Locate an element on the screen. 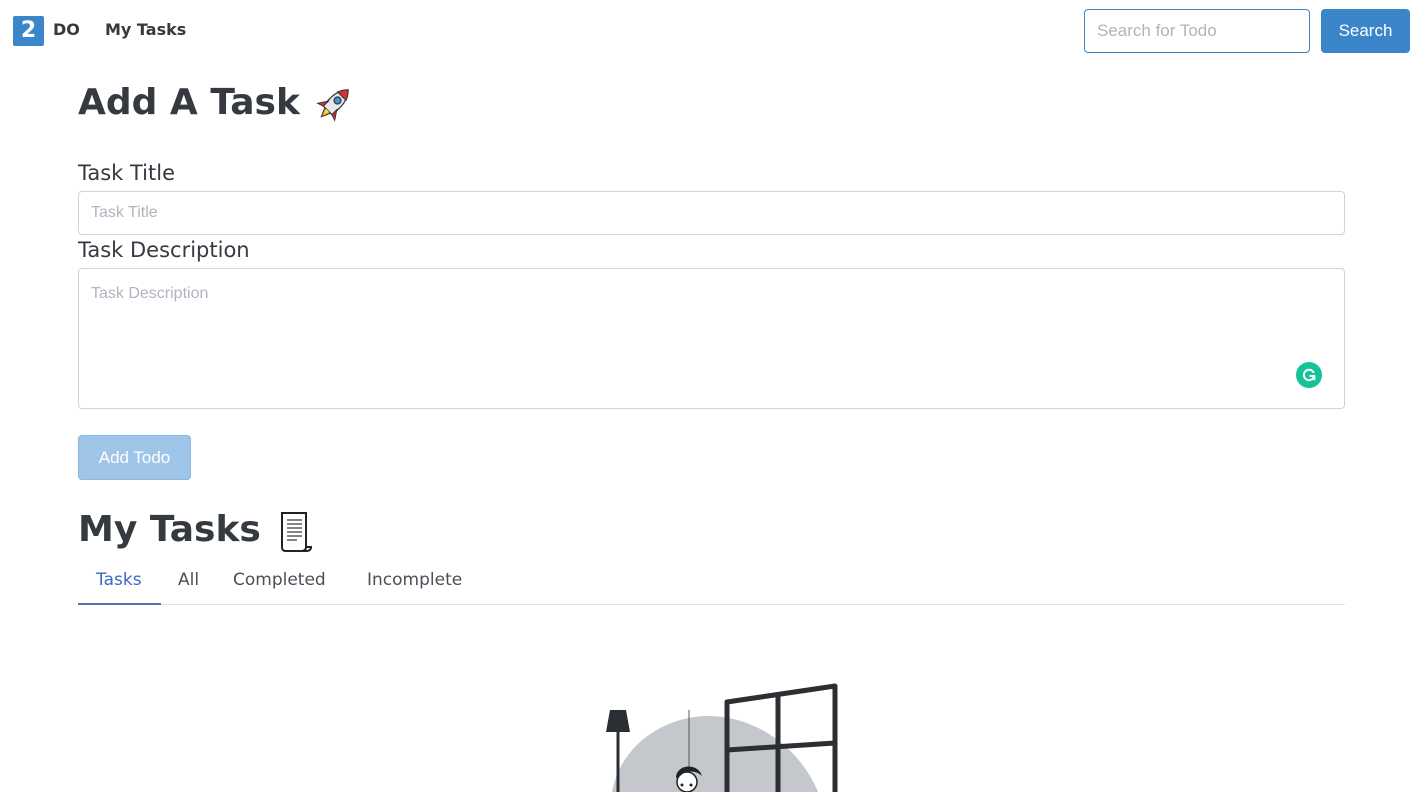 The image size is (1421, 792). task-description-label: Task Description is located at coordinates (164, 250).